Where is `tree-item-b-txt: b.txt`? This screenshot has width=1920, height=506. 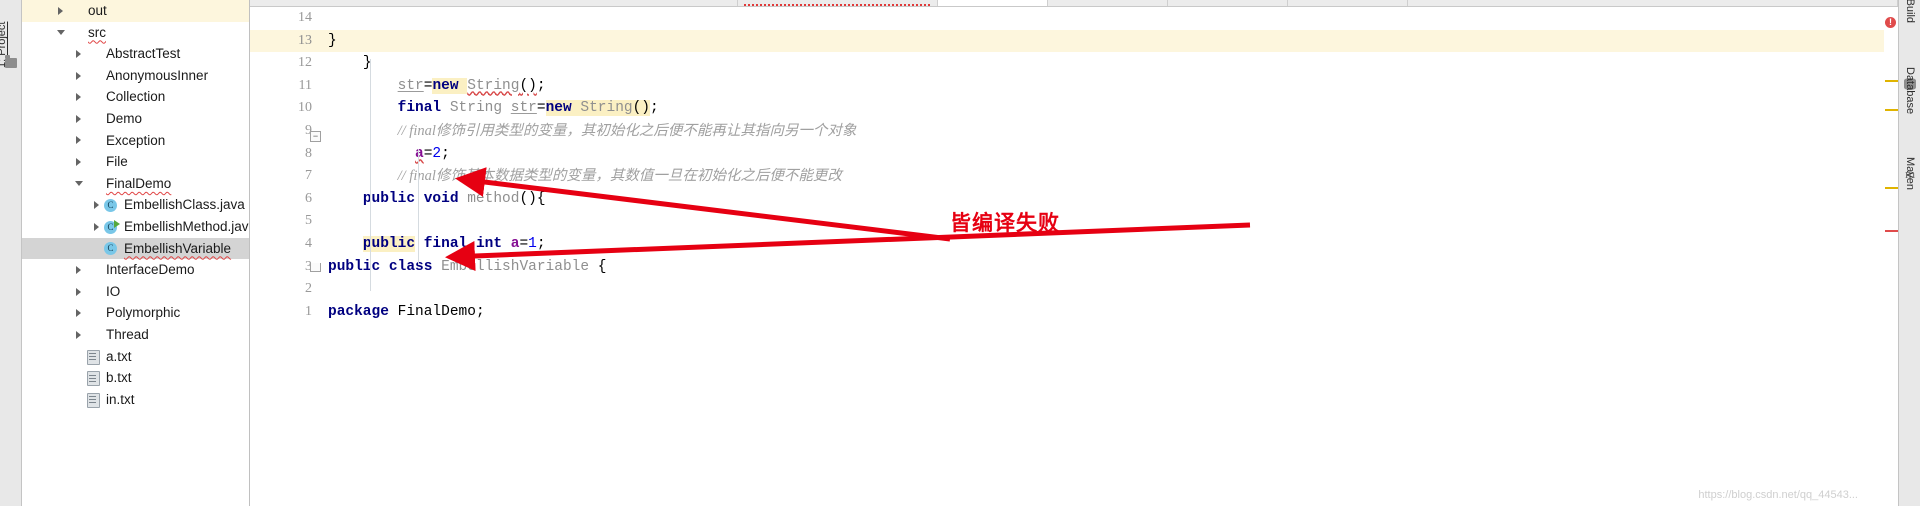 tree-item-b-txt: b.txt is located at coordinates (135, 378).